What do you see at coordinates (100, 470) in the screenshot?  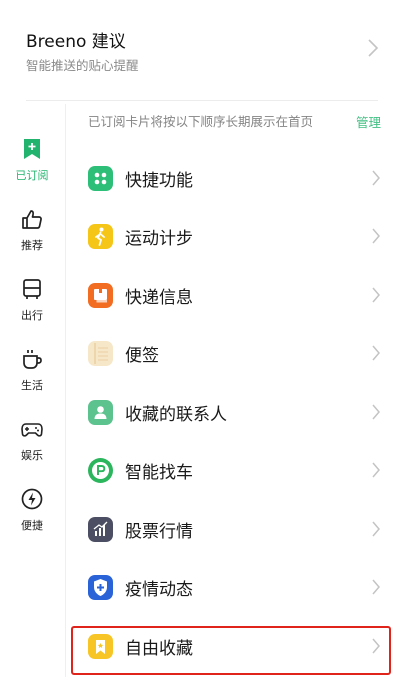 I see `parking-icon` at bounding box center [100, 470].